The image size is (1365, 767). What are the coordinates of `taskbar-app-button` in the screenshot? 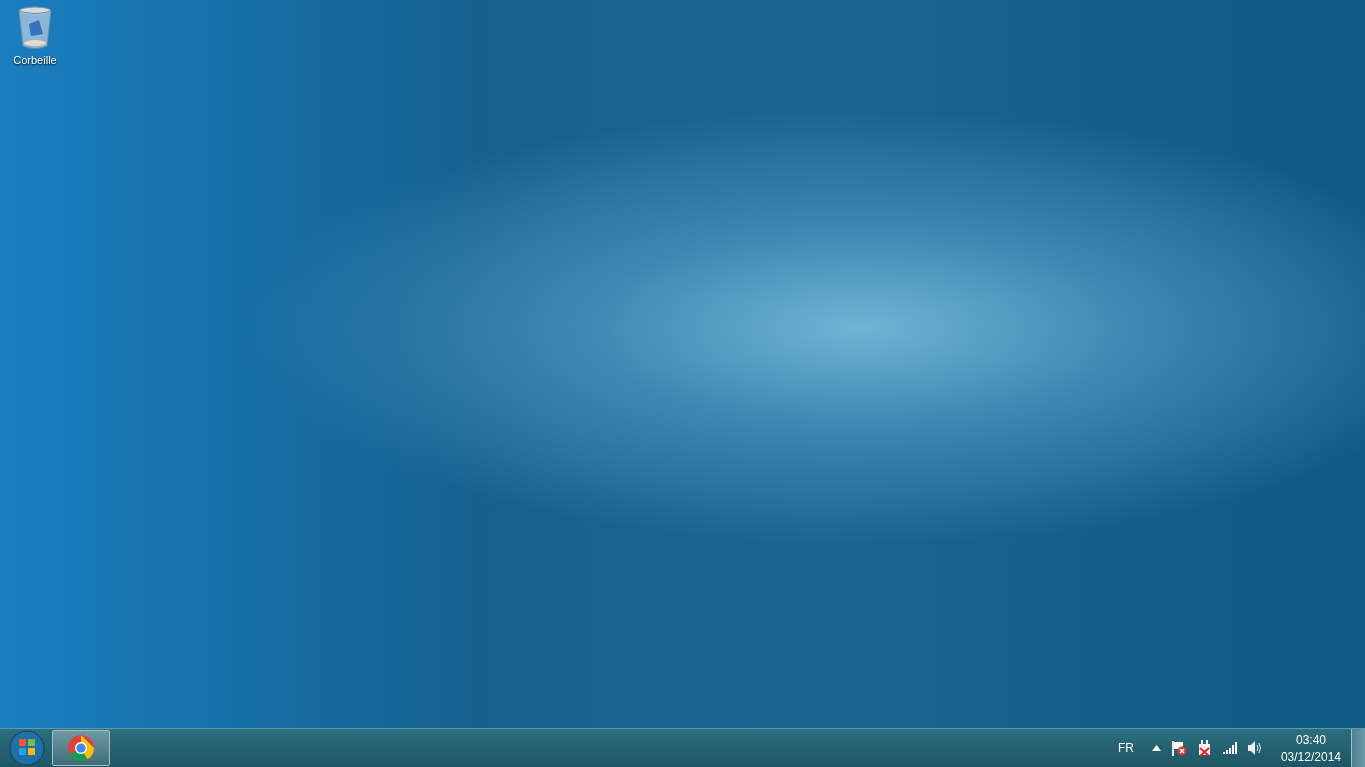 It's located at (81, 748).